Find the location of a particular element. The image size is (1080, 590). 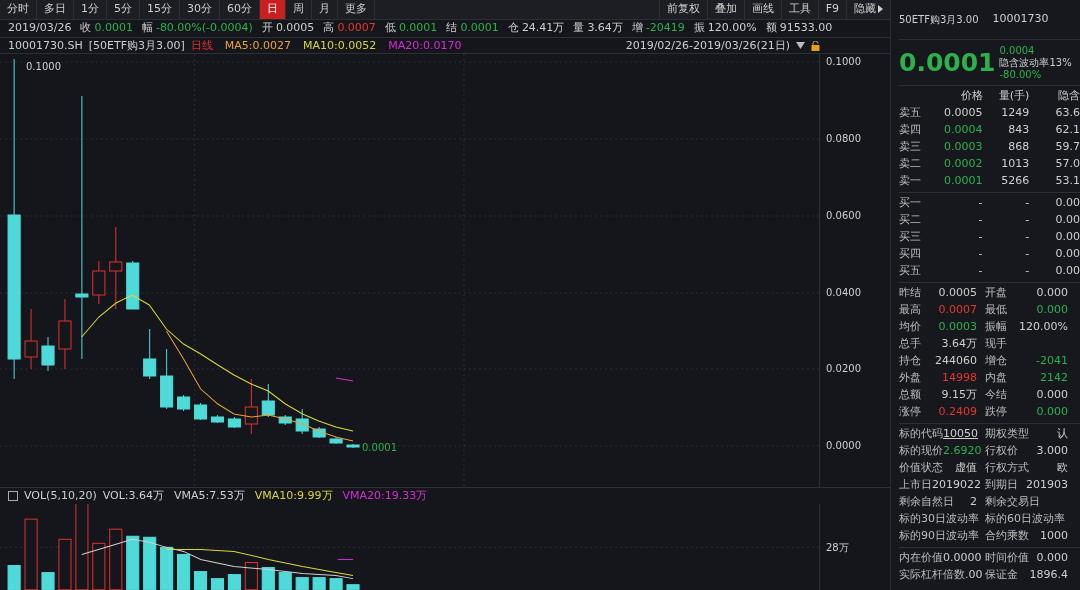

toolbar-button: 工具 is located at coordinates (799, 9).